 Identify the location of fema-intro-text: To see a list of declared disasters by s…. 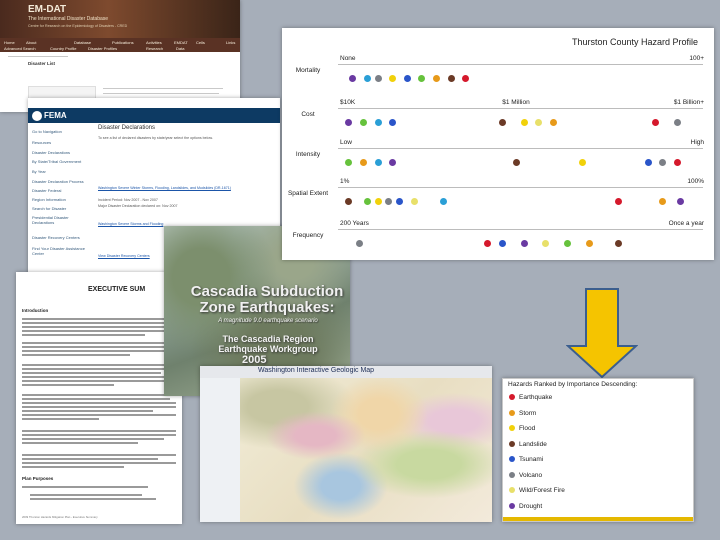
(155, 138).